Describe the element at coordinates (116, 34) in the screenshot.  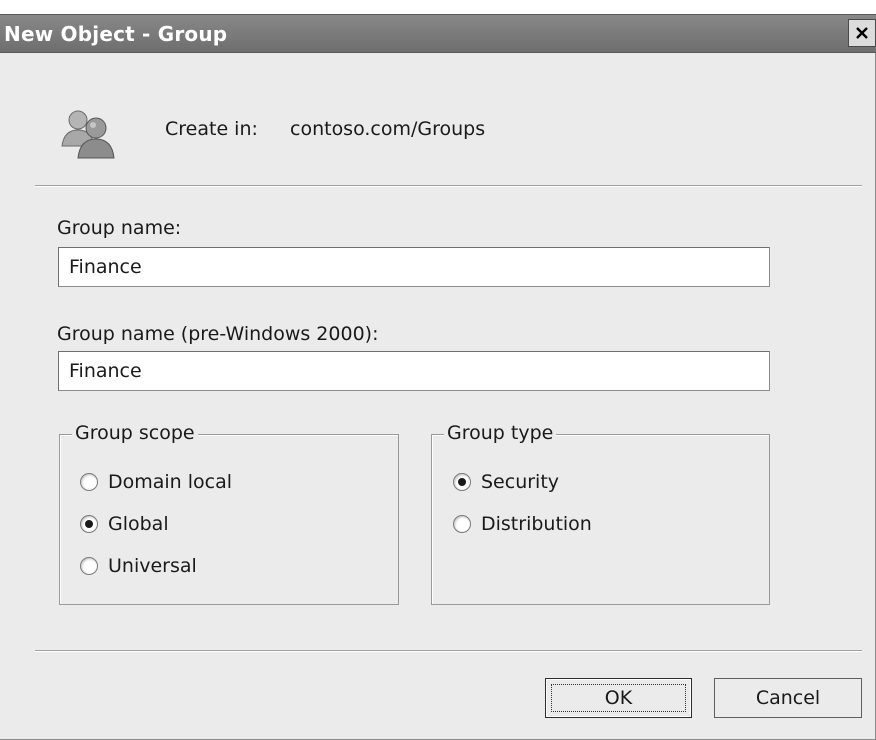
I see `window-title: New Object - Group` at that location.